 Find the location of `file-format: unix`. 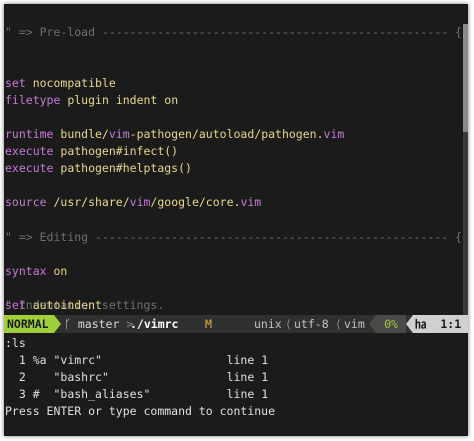

file-format: unix is located at coordinates (268, 324).